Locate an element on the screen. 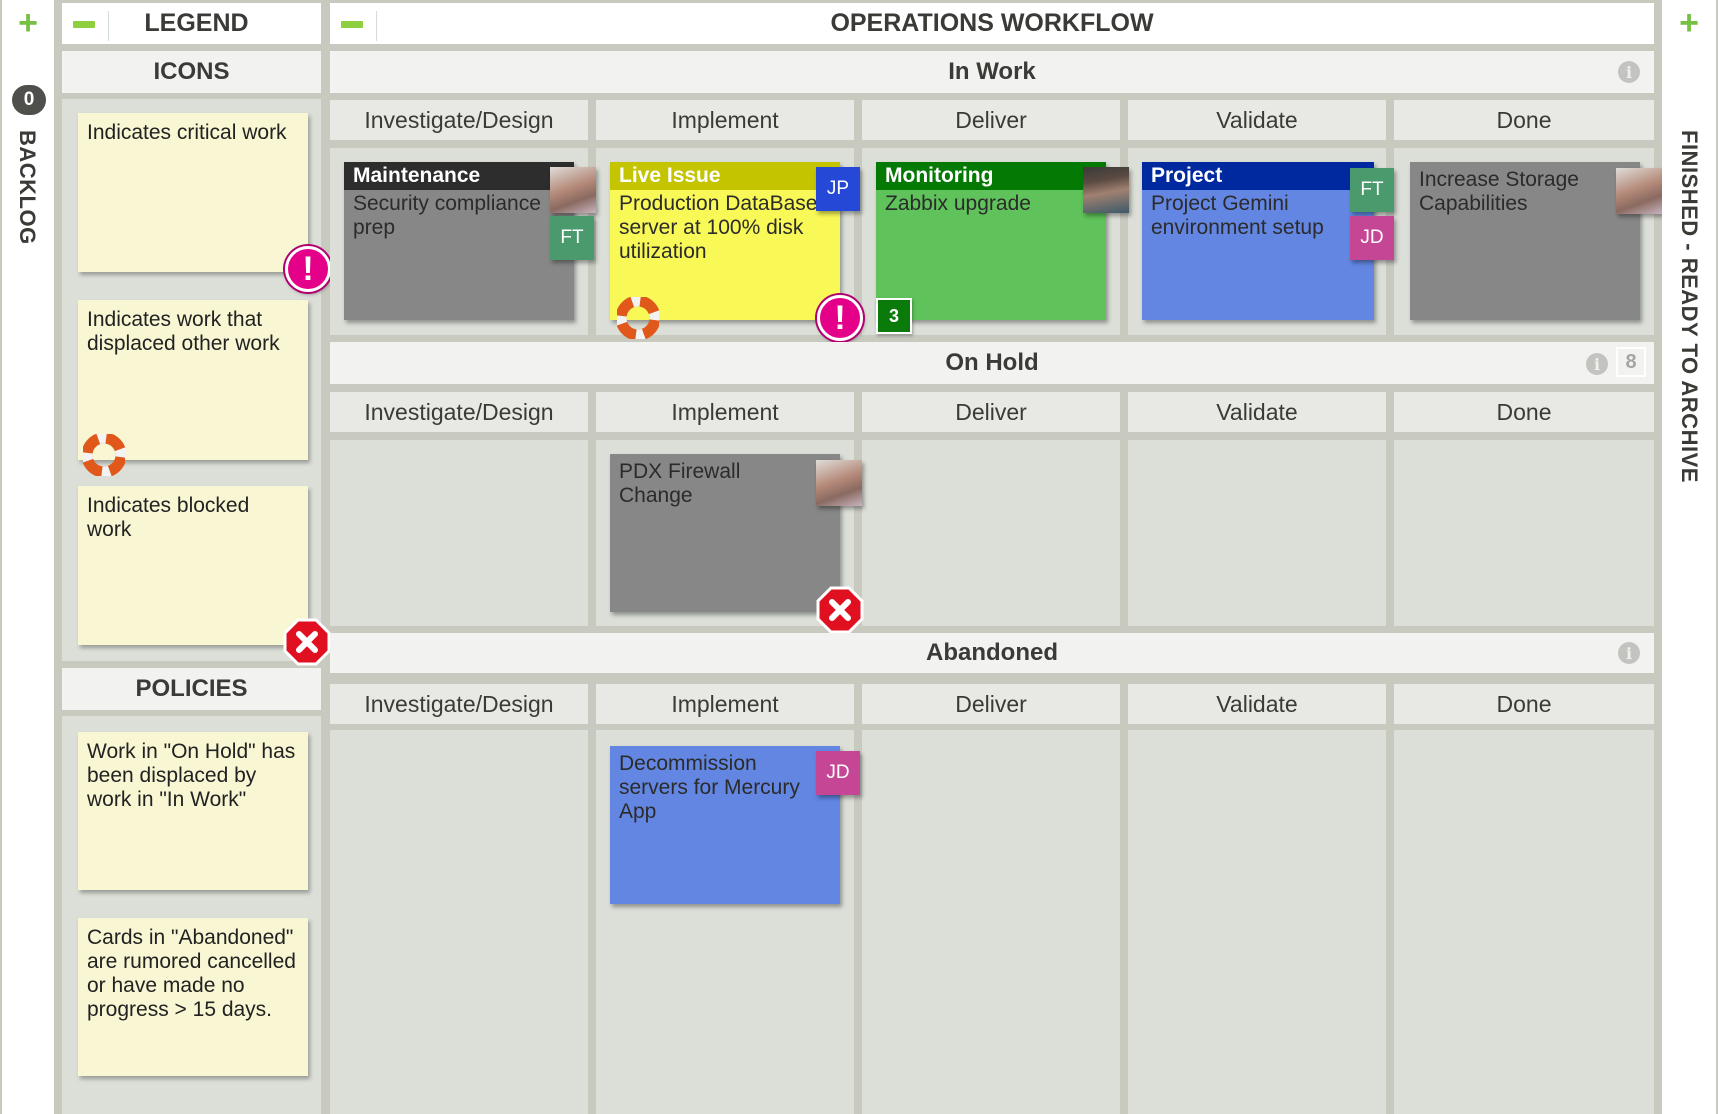 Image resolution: width=1718 pixels, height=1114 pixels. cell-abandoned-validate is located at coordinates (1257, 922).